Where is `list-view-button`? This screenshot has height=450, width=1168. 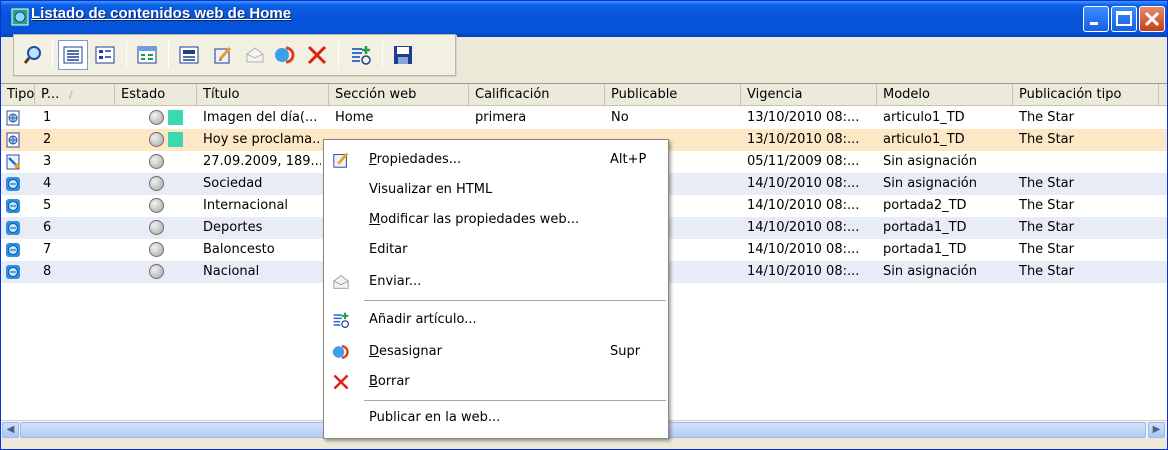 list-view-button is located at coordinates (73, 55).